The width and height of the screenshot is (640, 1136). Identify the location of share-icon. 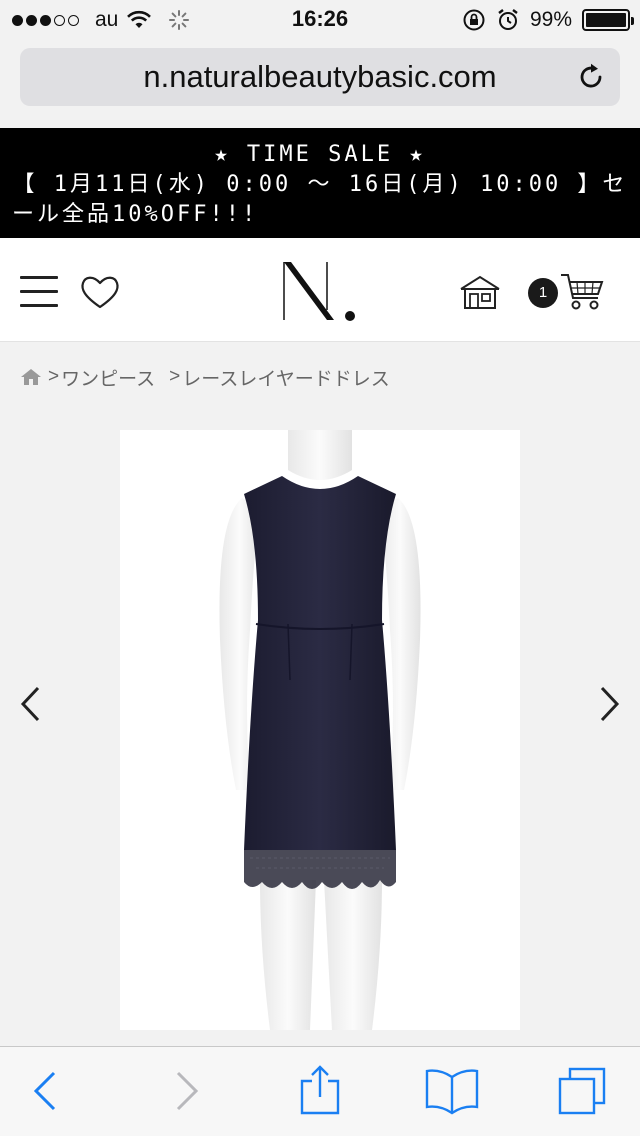
(320, 1091).